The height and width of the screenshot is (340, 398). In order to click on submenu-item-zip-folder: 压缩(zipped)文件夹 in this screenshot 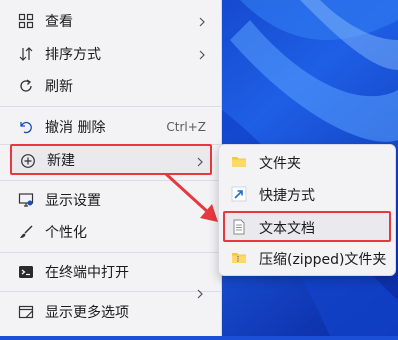, I will do `click(307, 258)`.